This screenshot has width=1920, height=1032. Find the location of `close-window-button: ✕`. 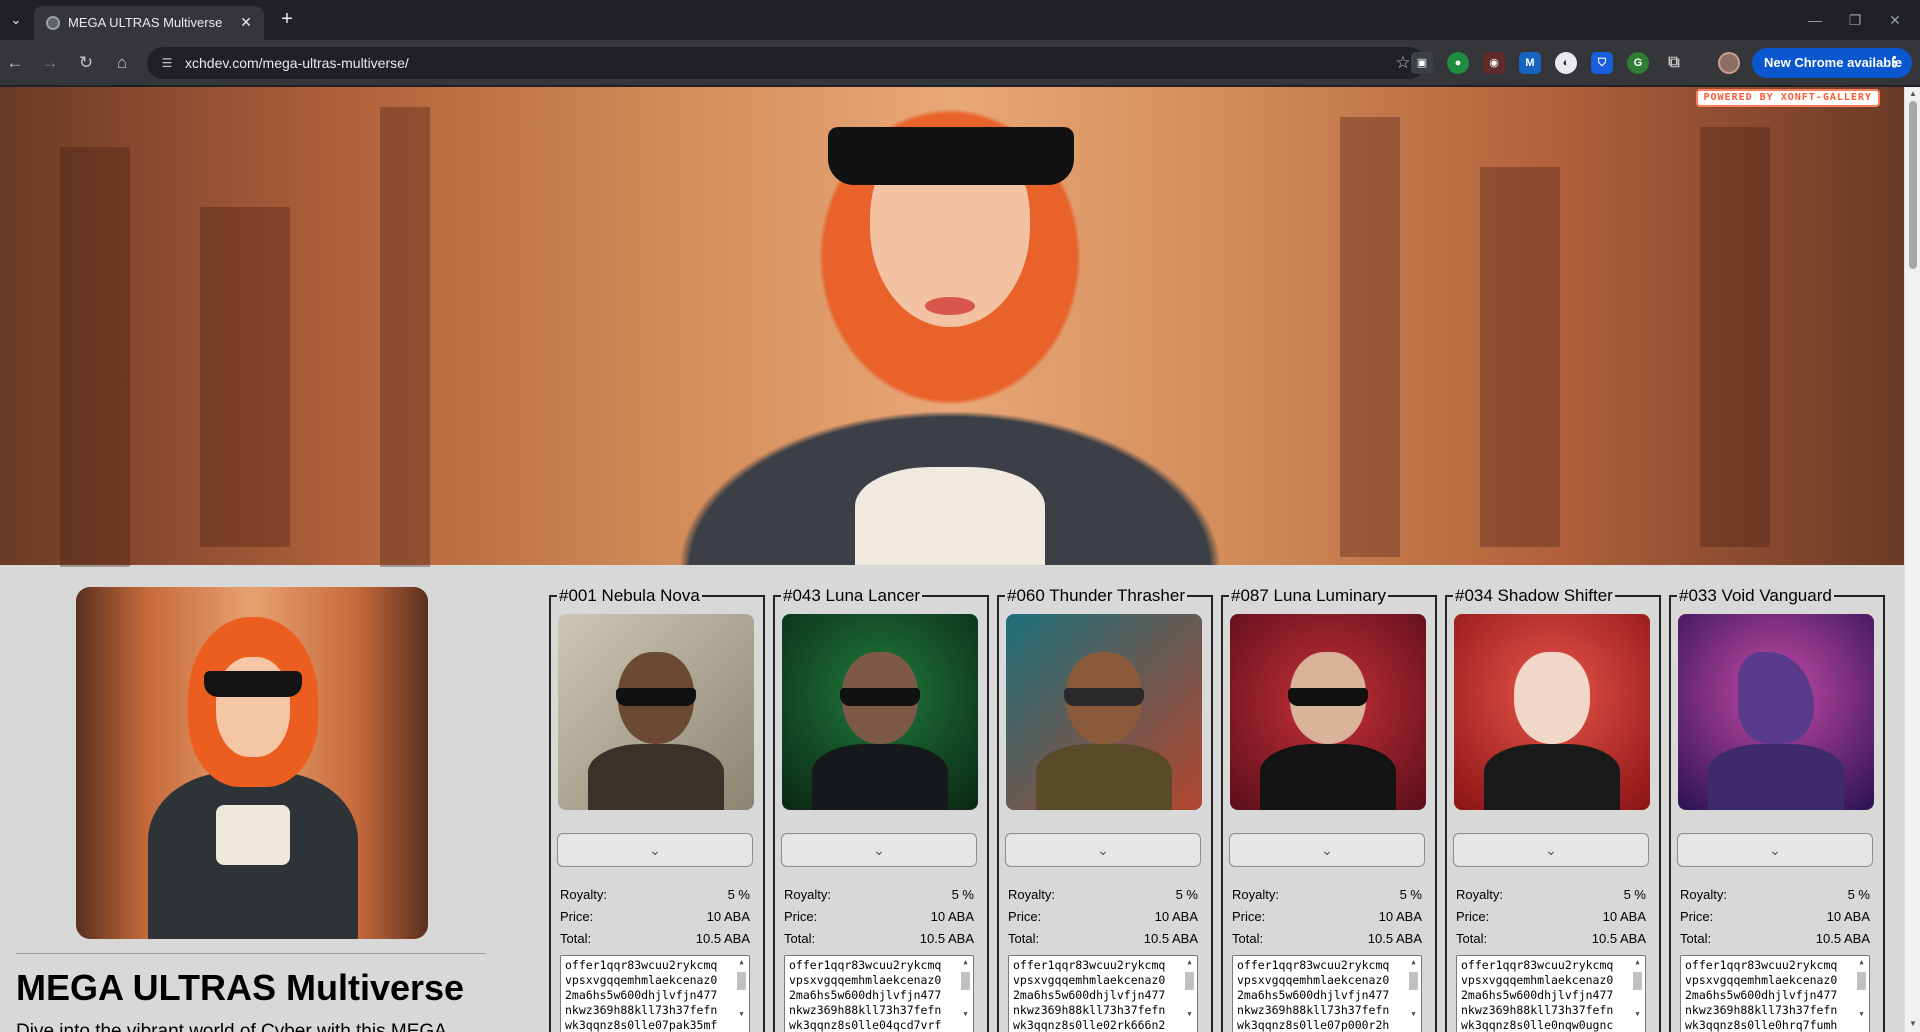

close-window-button: ✕ is located at coordinates (1895, 20).